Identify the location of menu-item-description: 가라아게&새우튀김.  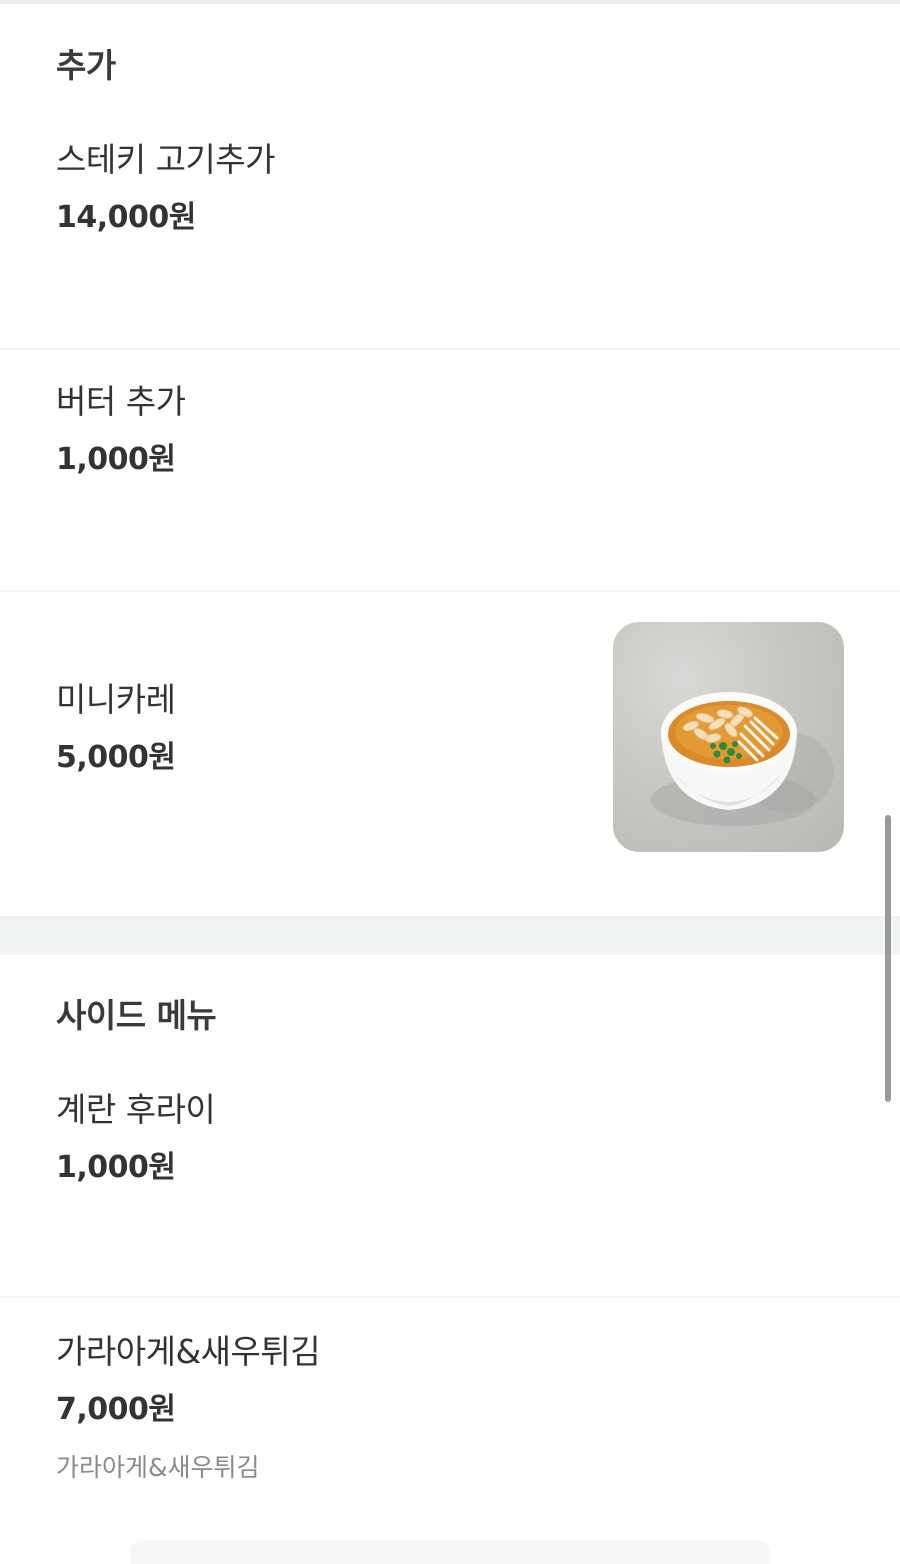
(158, 1467).